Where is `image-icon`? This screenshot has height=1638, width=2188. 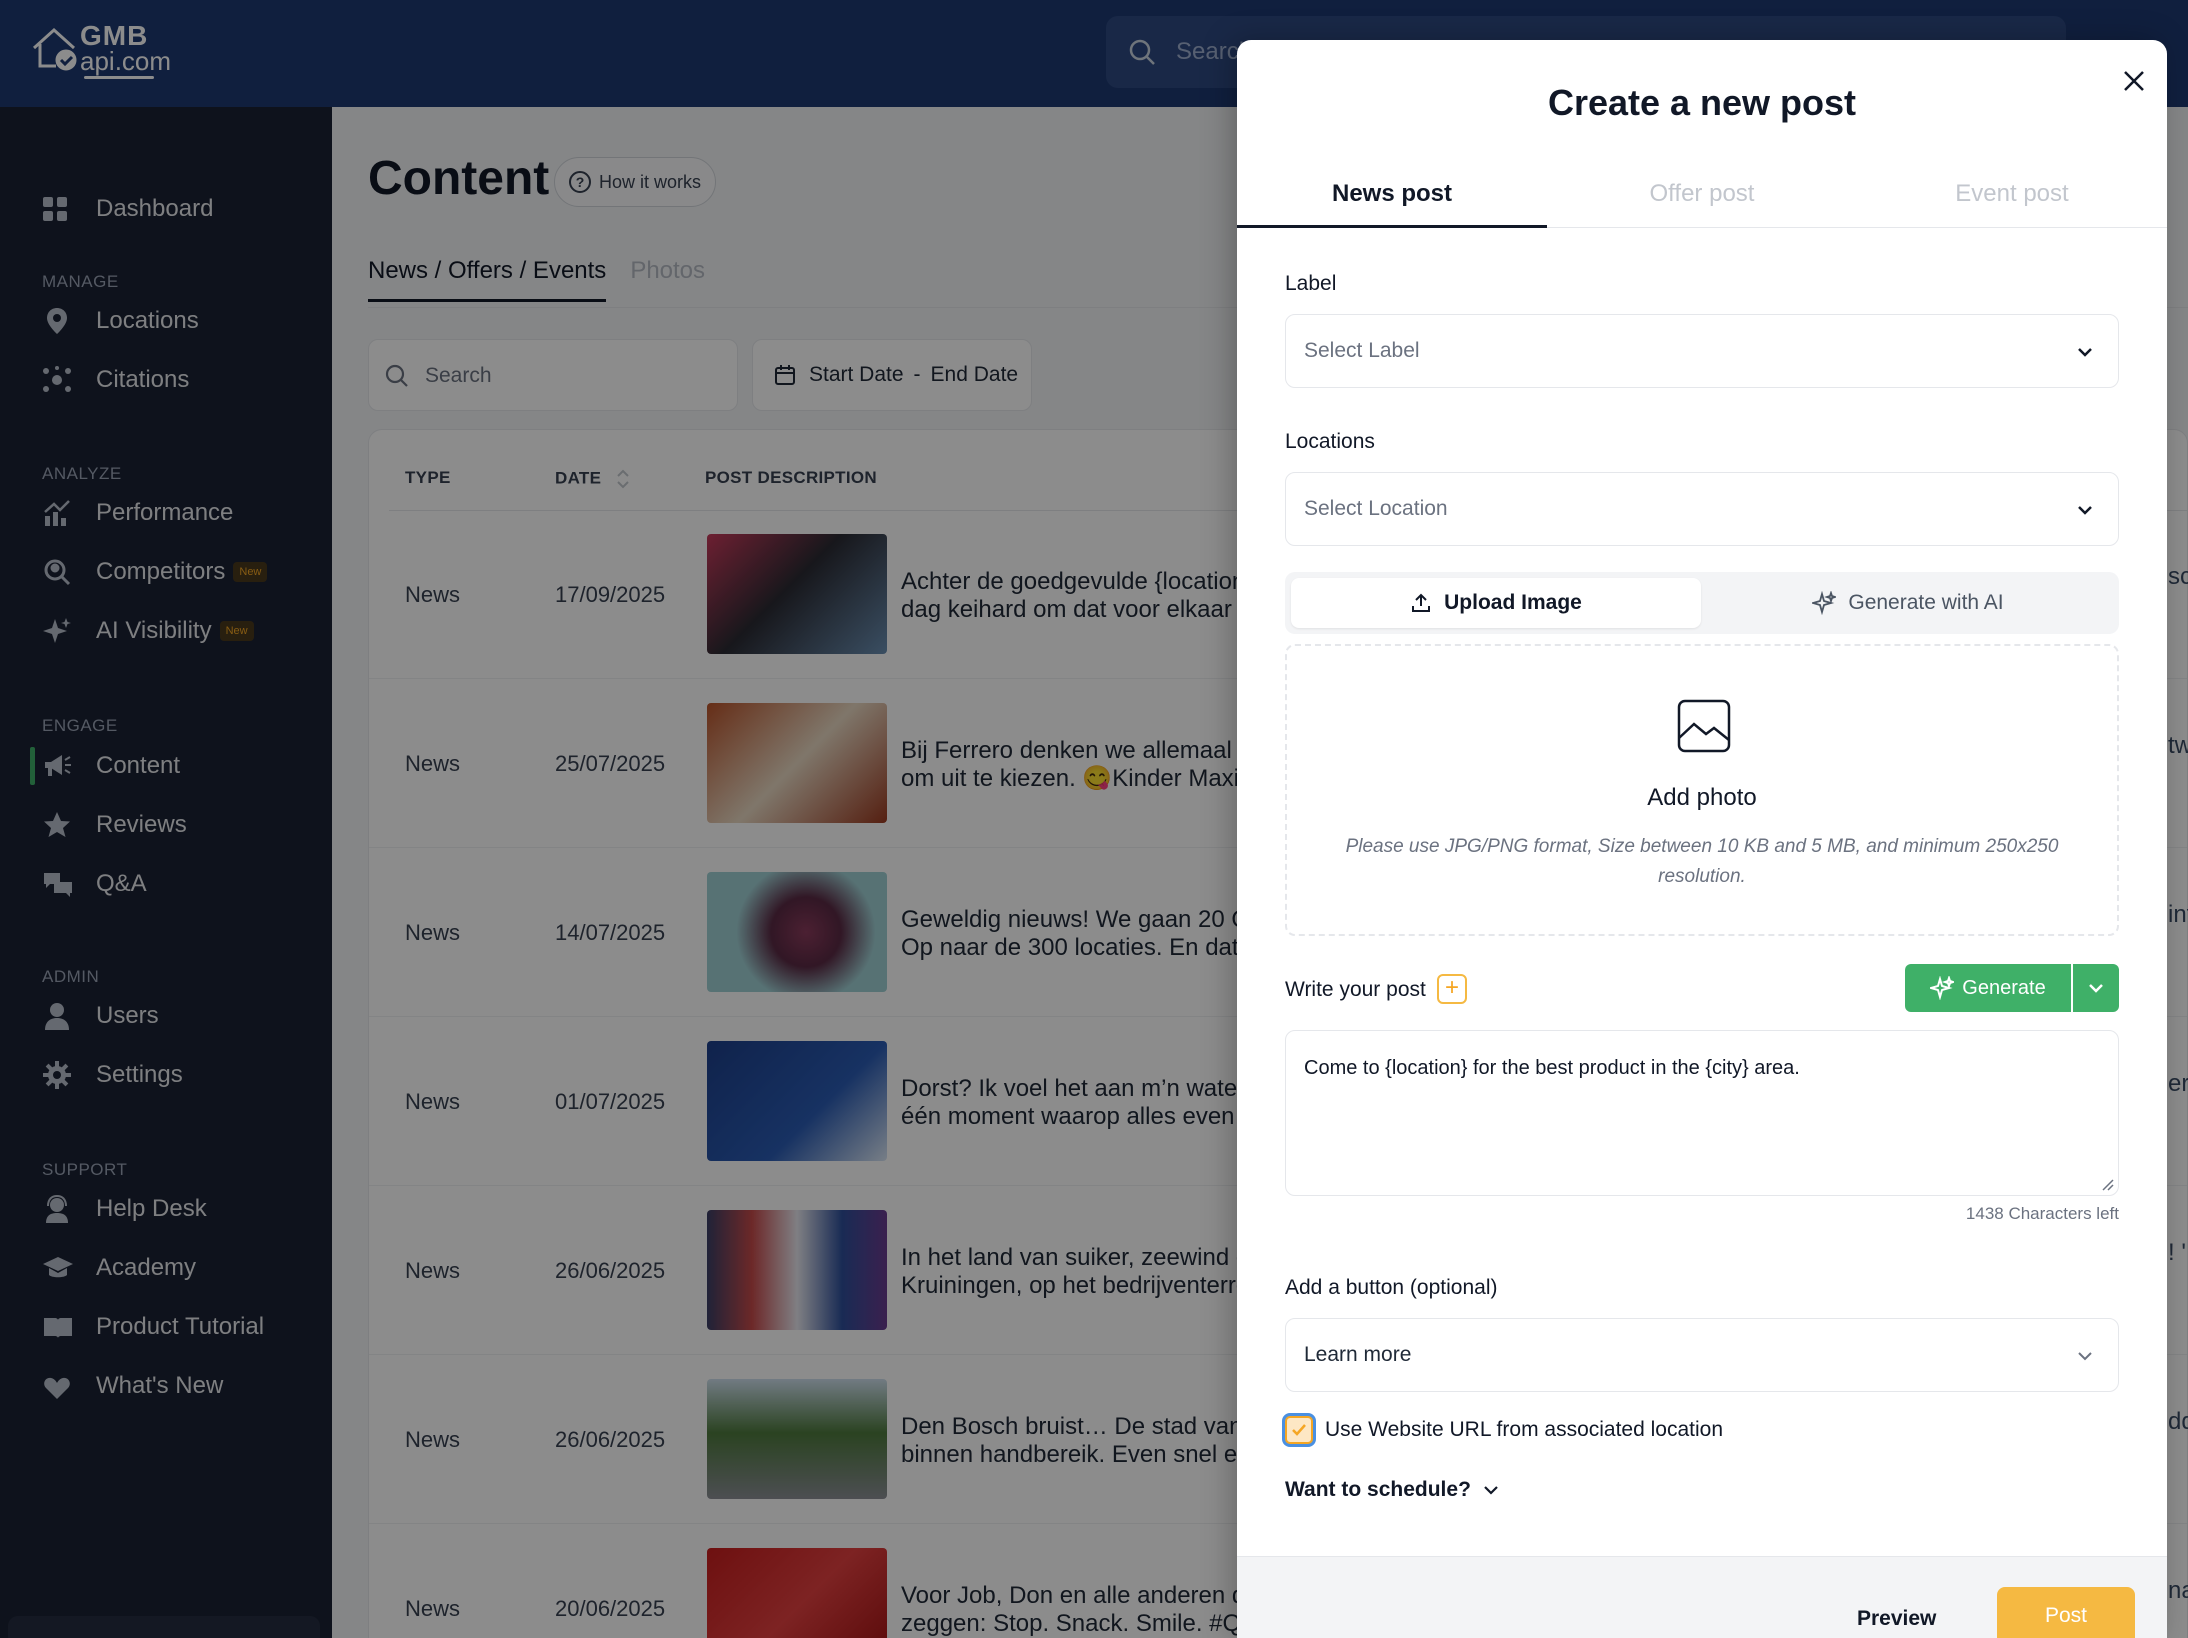 image-icon is located at coordinates (1704, 726).